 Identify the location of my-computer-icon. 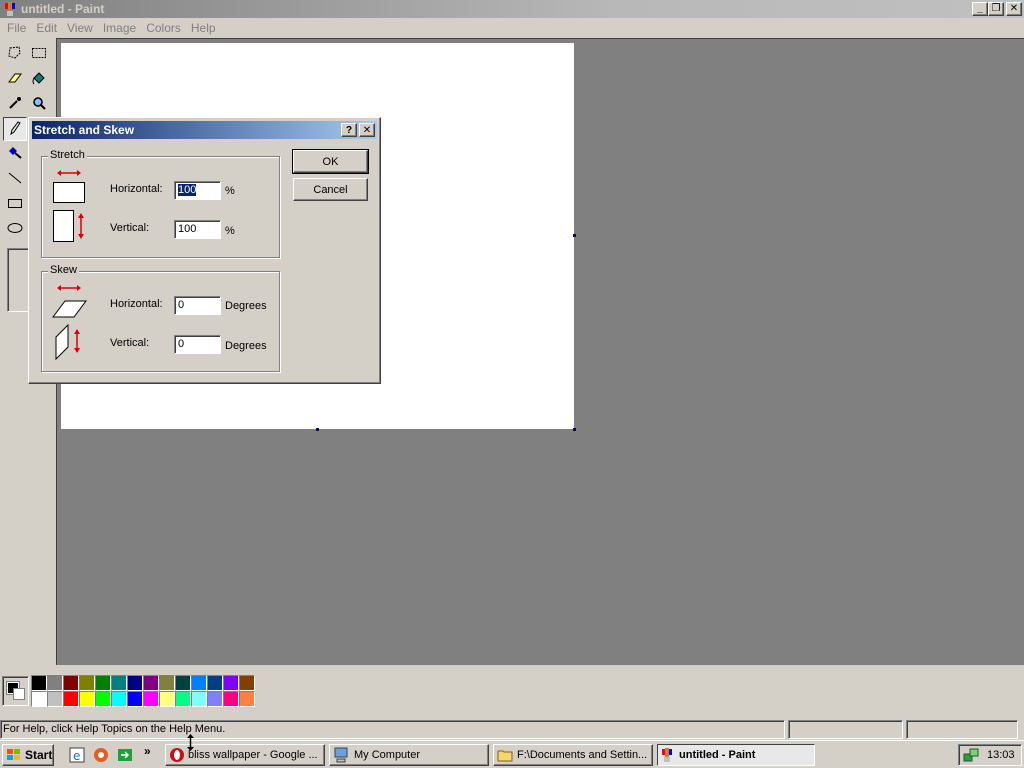
(341, 755).